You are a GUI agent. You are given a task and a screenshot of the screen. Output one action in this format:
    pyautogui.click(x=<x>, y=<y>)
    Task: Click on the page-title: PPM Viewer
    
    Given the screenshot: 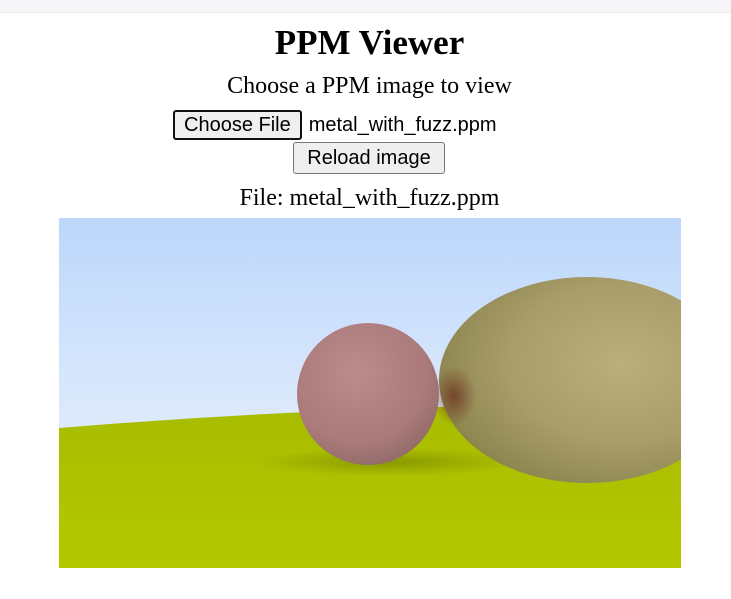 What is the action you would take?
    pyautogui.click(x=369, y=42)
    